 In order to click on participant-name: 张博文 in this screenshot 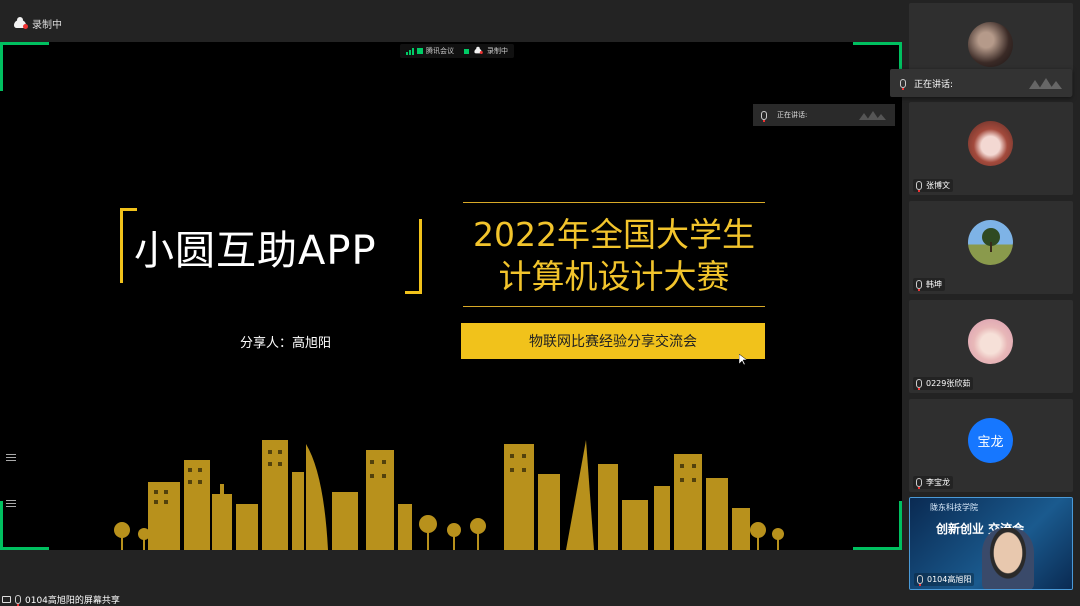, I will do `click(938, 185)`.